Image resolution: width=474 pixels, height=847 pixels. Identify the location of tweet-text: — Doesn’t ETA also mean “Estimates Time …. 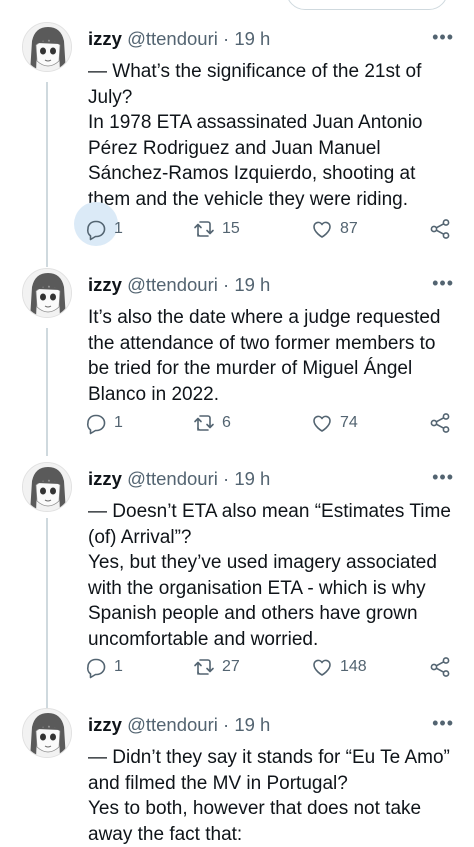
(270, 575).